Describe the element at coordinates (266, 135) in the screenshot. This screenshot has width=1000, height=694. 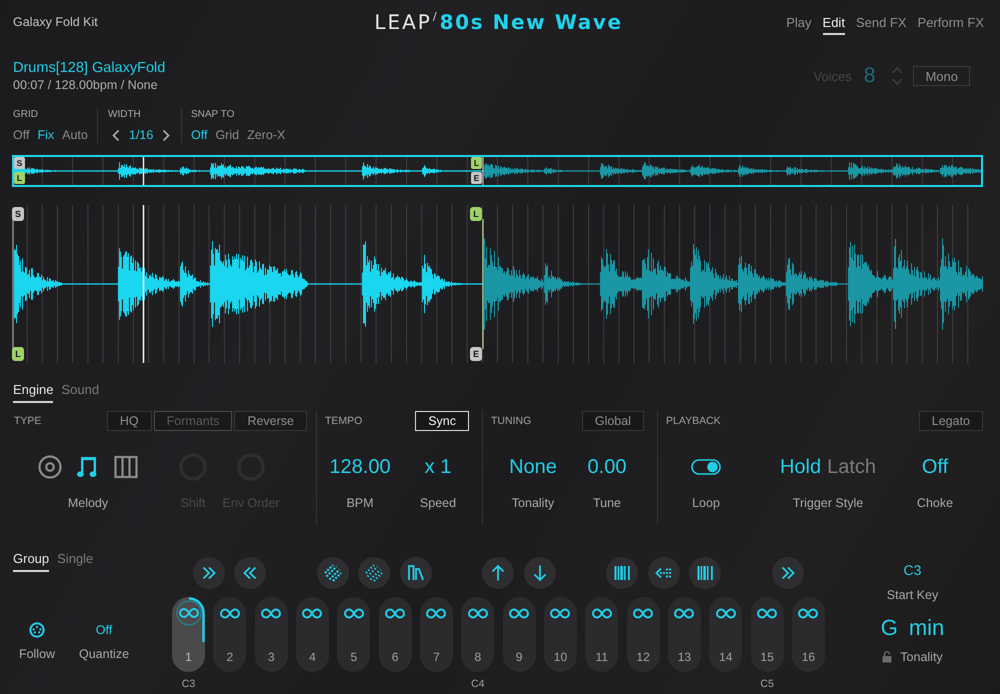
I see `option-toggle: Zero-X` at that location.